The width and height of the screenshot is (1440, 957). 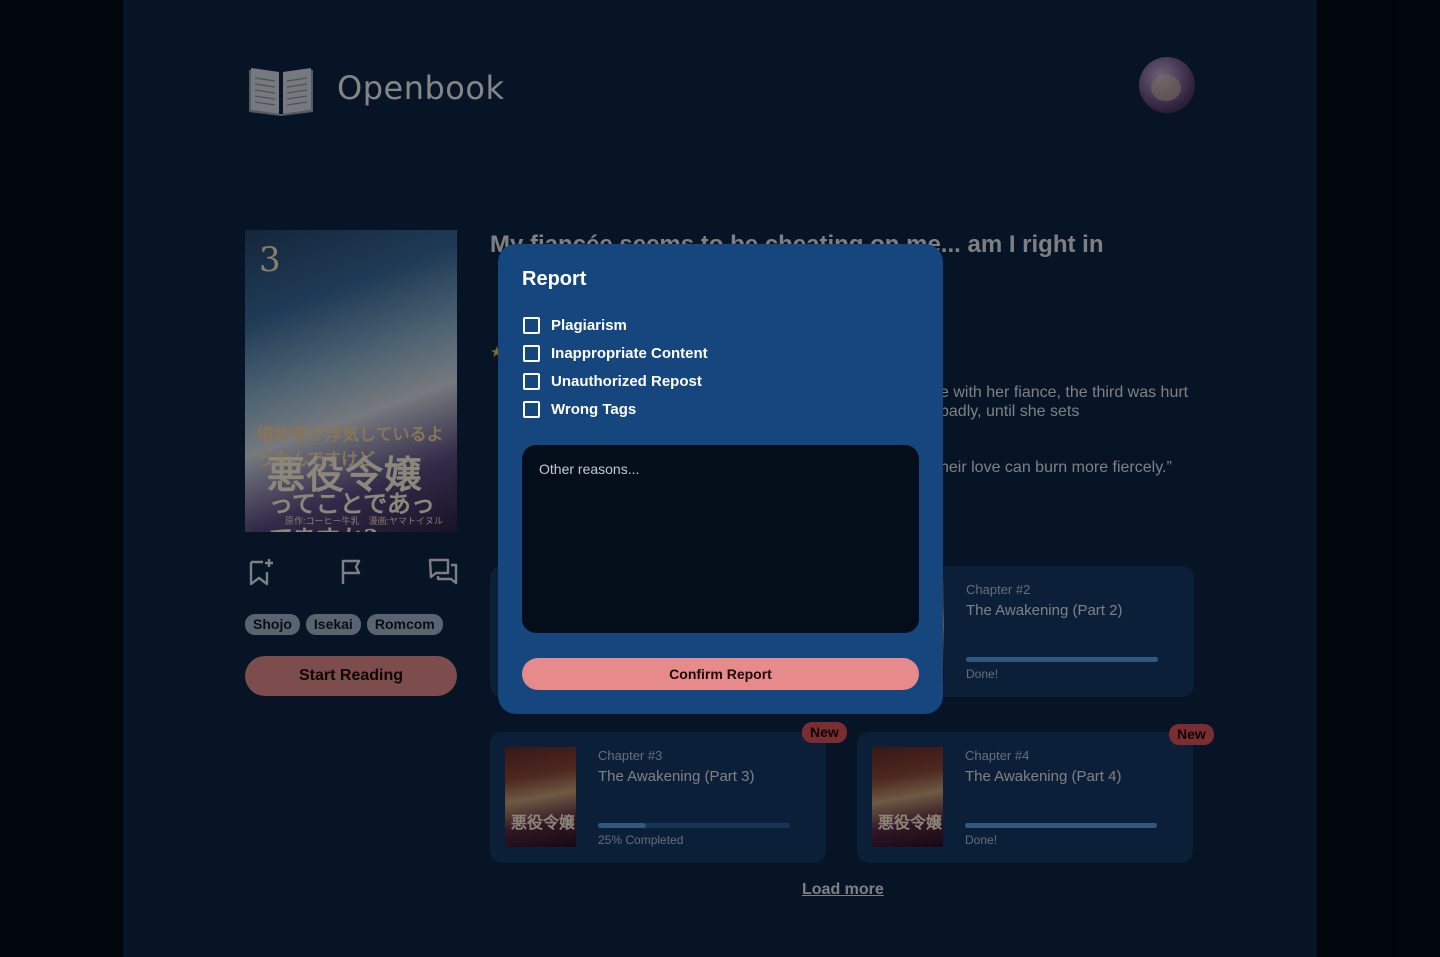 I want to click on other-reasons-textarea, so click(x=720, y=539).